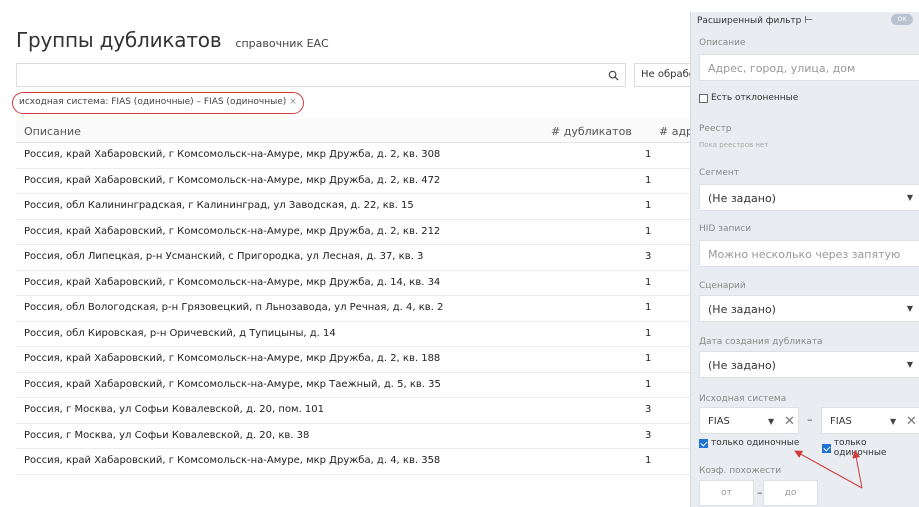 This screenshot has height=507, width=919. Describe the element at coordinates (722, 286) in the screenshot. I see `scenario-label: Сценарий` at that location.